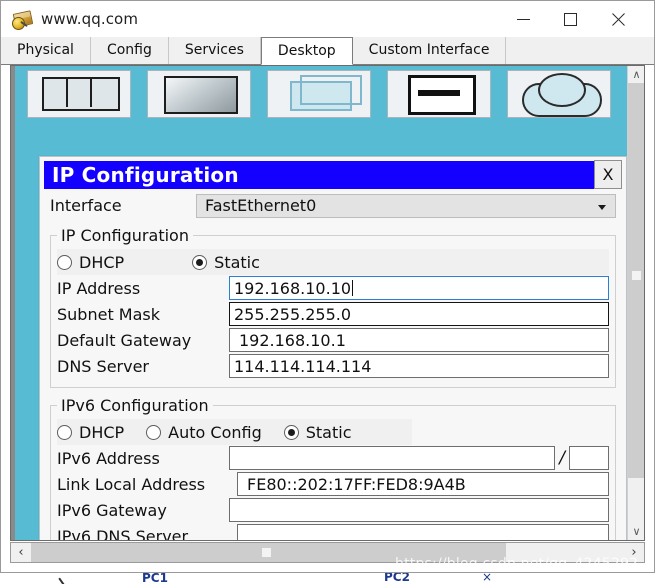 This screenshot has width=655, height=584. What do you see at coordinates (102, 262) in the screenshot?
I see `ipv4-radio-dhcp-label: DHCP` at bounding box center [102, 262].